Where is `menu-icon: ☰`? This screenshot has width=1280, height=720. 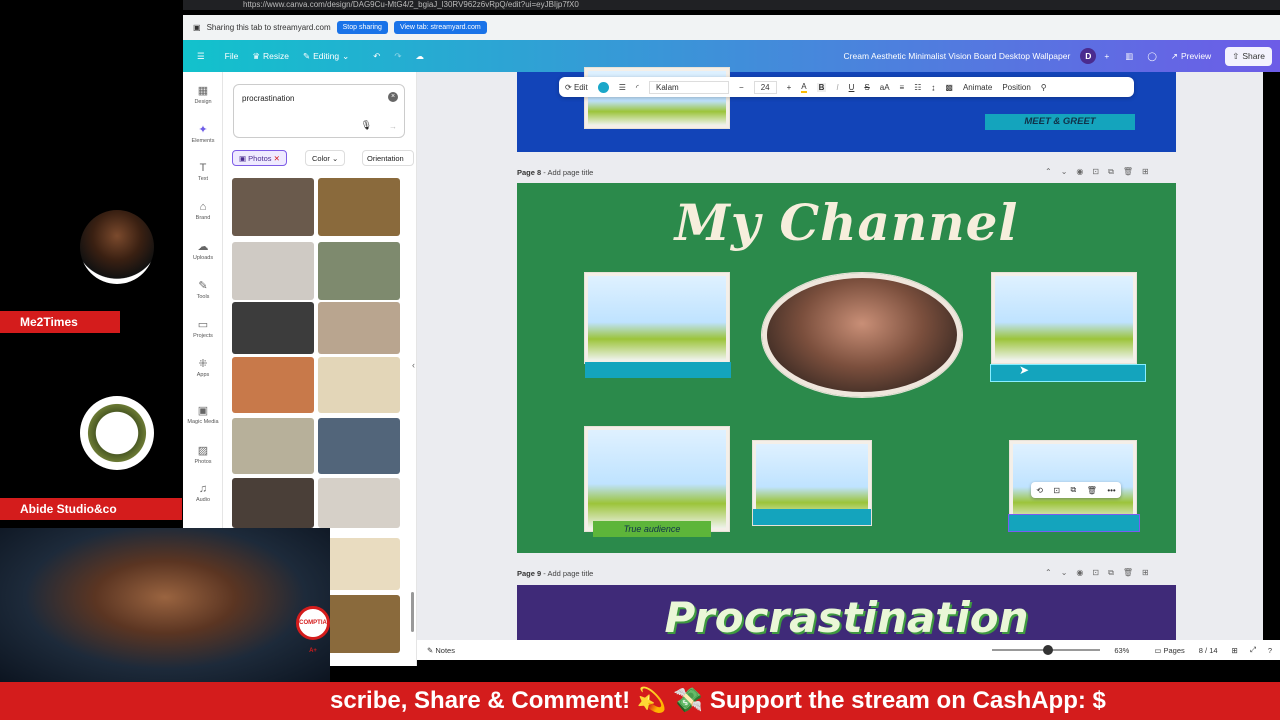 menu-icon: ☰ is located at coordinates (201, 56).